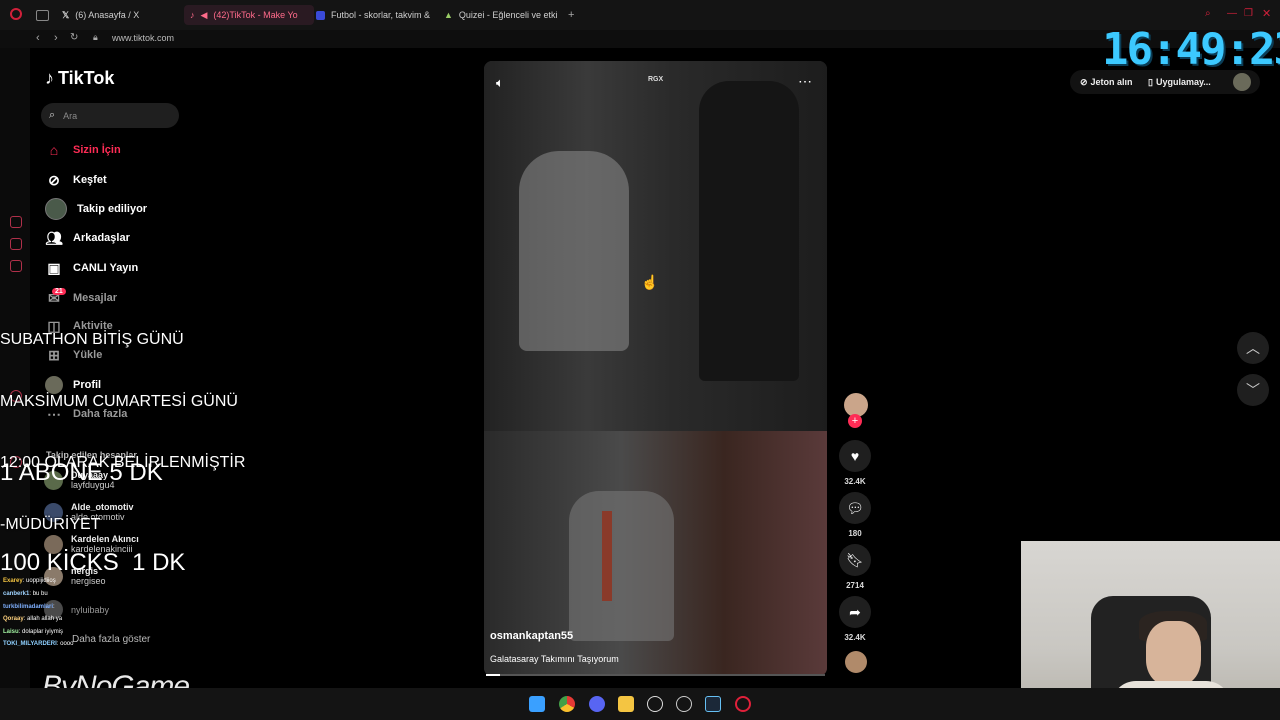 The width and height of the screenshot is (1280, 720). I want to click on search-placeholder: Ara, so click(70, 115).